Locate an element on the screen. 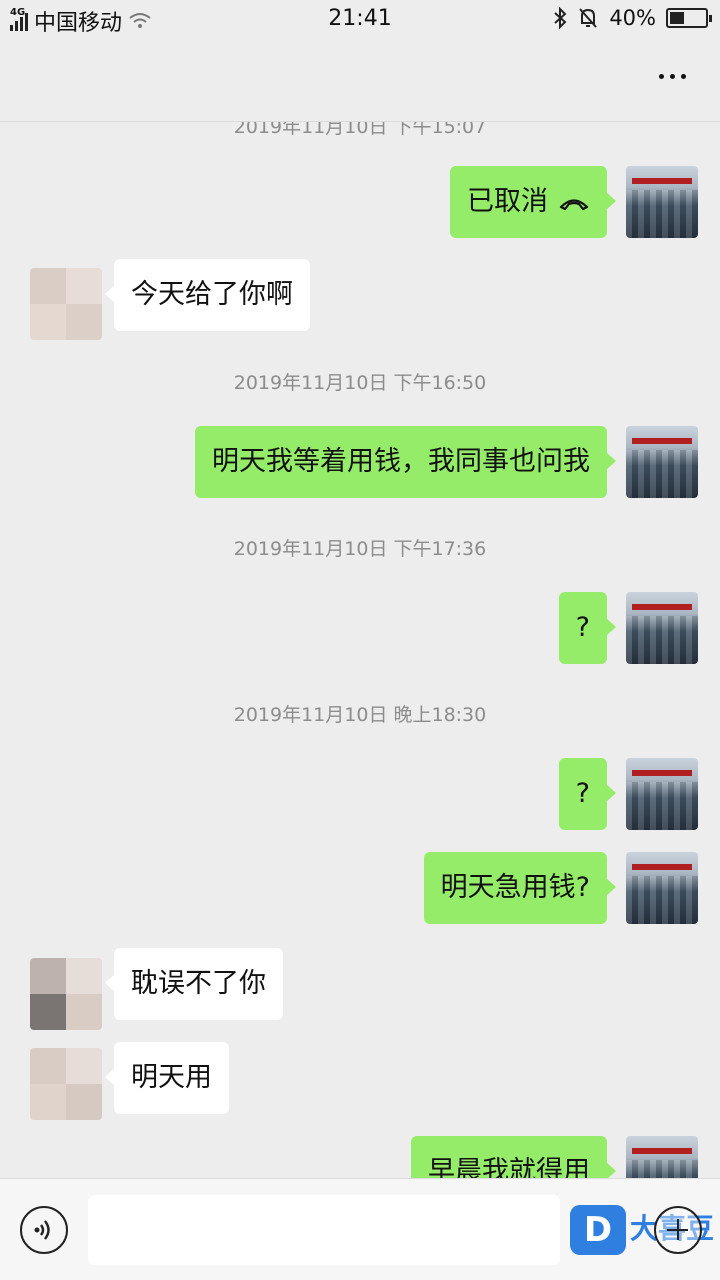 The image size is (720, 1280). more-dots-icon is located at coordinates (672, 76).